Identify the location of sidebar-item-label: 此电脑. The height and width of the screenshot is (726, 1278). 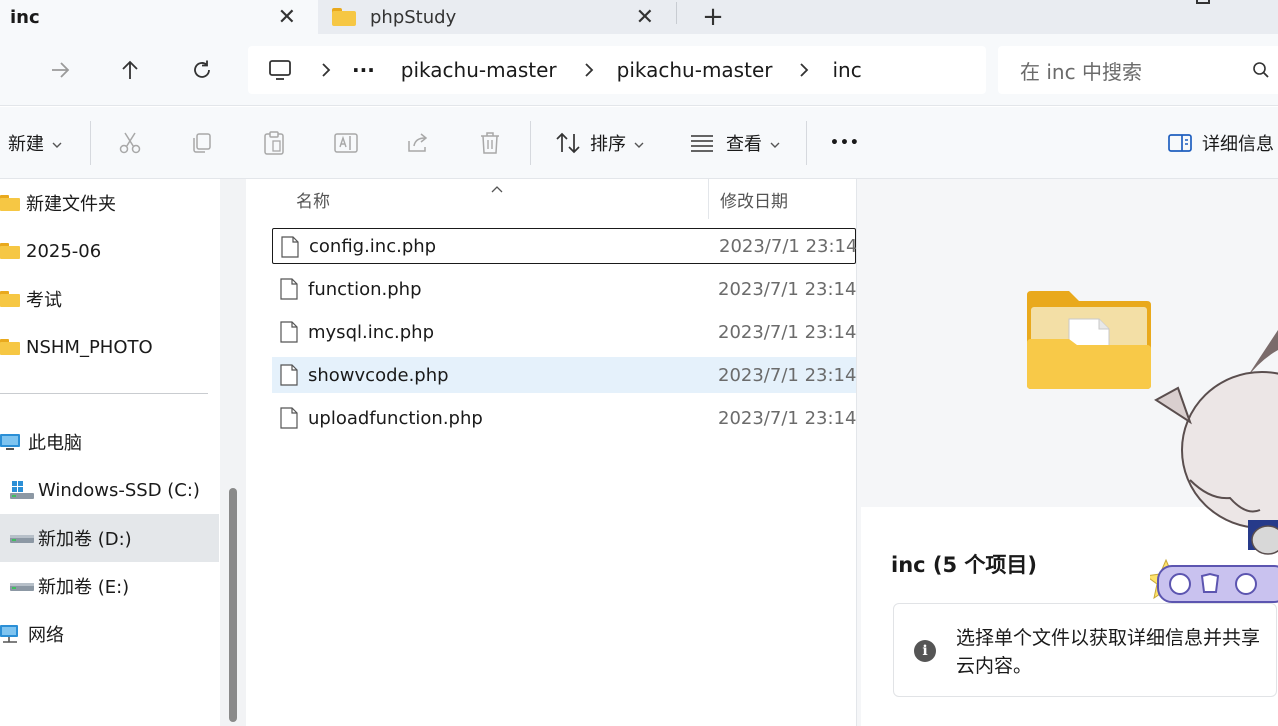
(55, 443).